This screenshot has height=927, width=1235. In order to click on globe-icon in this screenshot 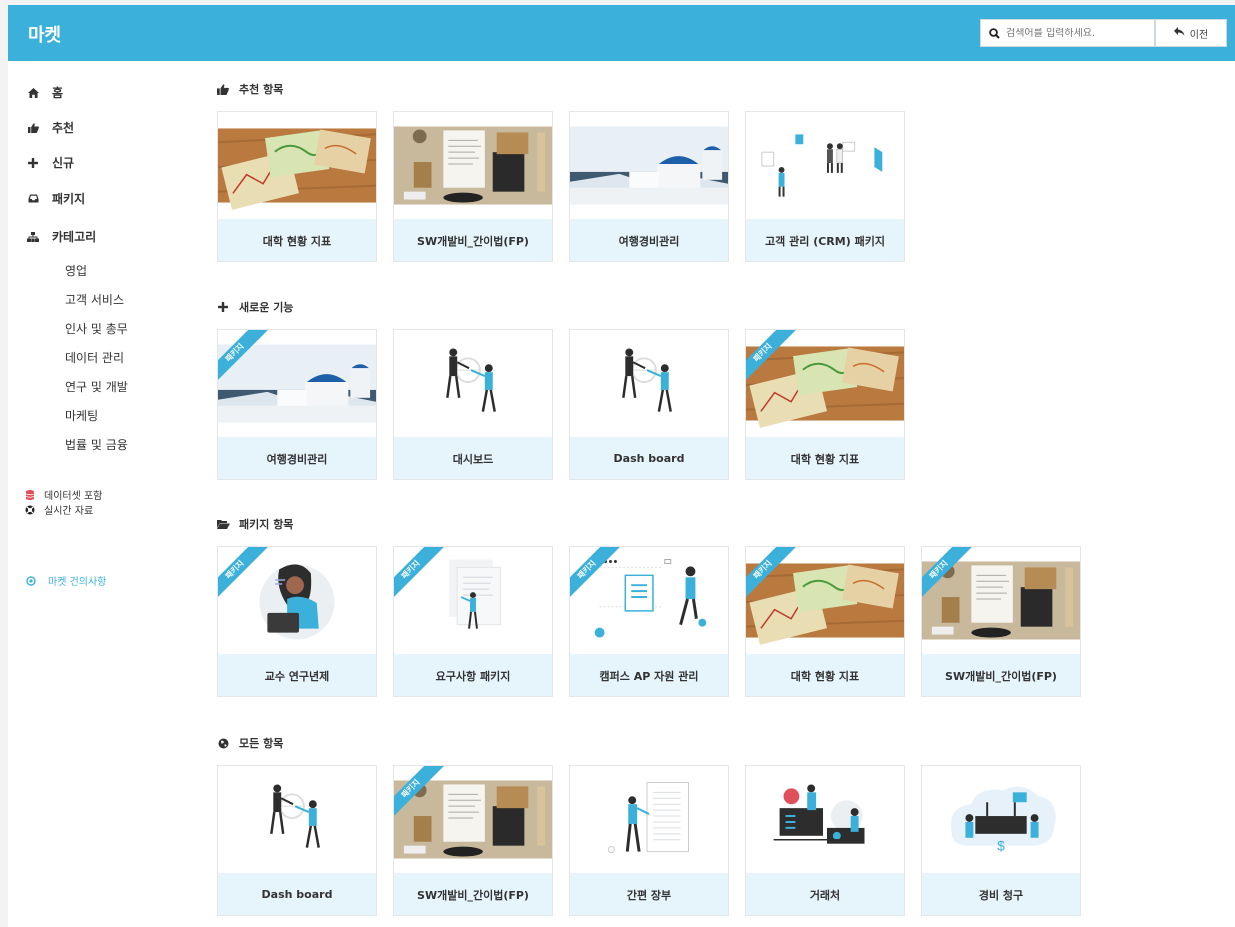, I will do `click(223, 743)`.